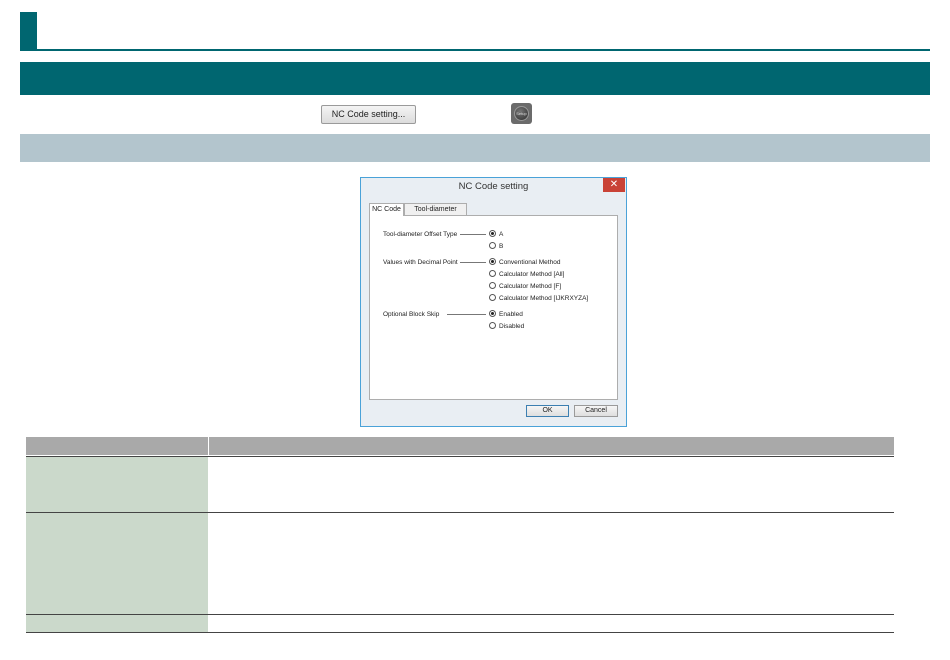  Describe the element at coordinates (530, 262) in the screenshot. I see `radio-label: Conventional Method` at that location.